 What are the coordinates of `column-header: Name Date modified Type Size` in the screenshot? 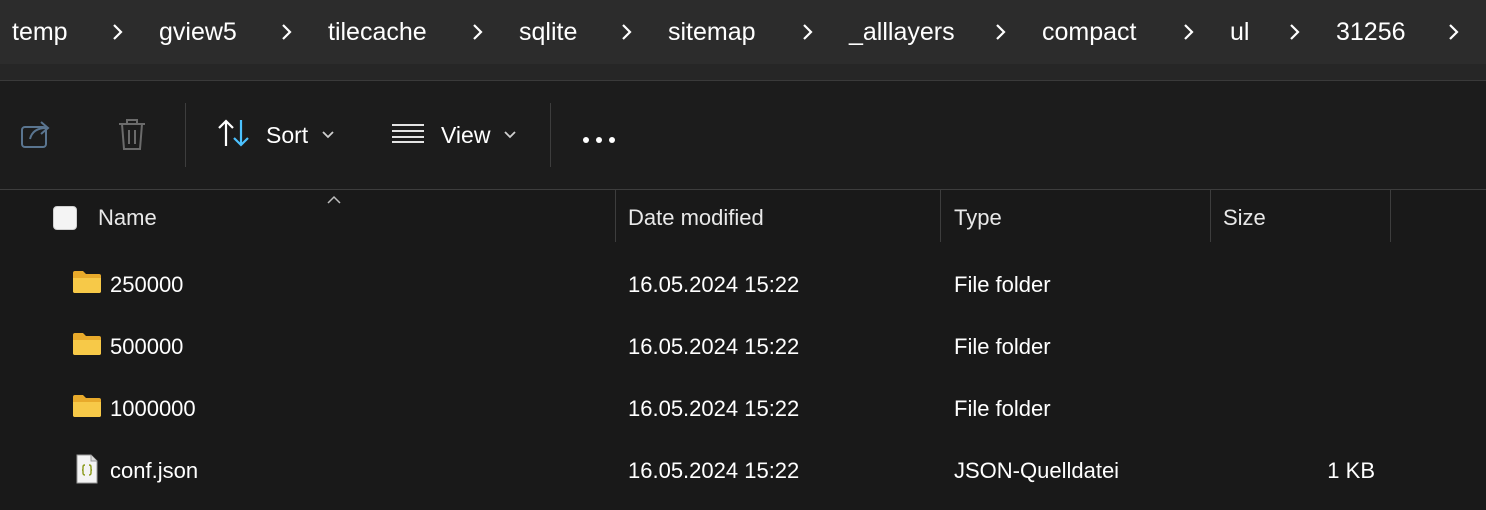 It's located at (743, 217).